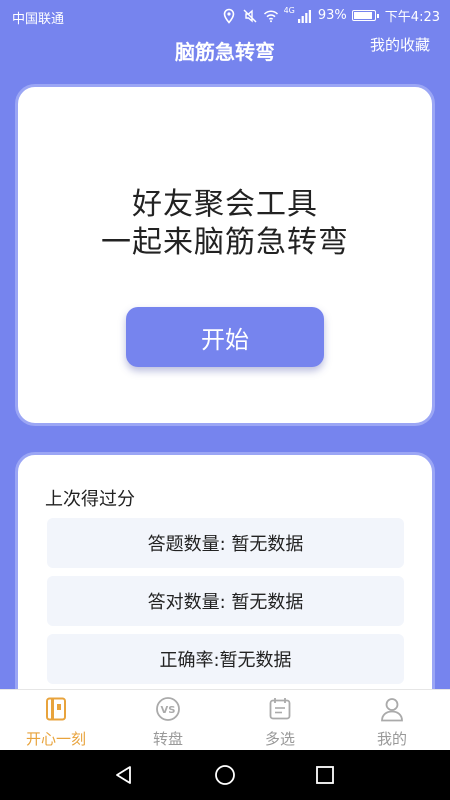 The height and width of the screenshot is (800, 450). I want to click on location-icon, so click(228, 16).